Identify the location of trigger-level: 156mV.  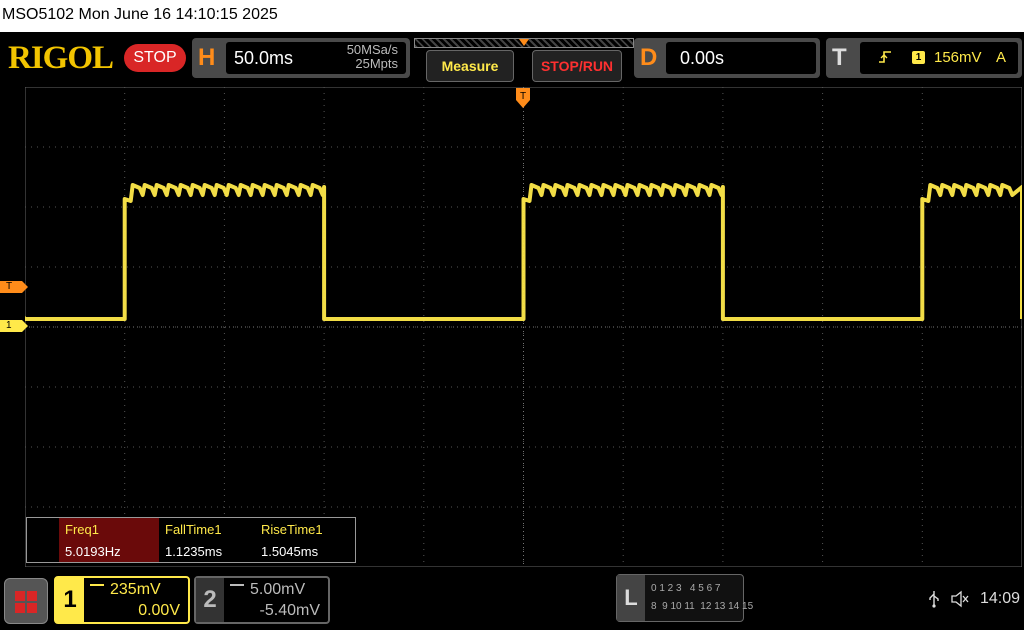
(958, 57).